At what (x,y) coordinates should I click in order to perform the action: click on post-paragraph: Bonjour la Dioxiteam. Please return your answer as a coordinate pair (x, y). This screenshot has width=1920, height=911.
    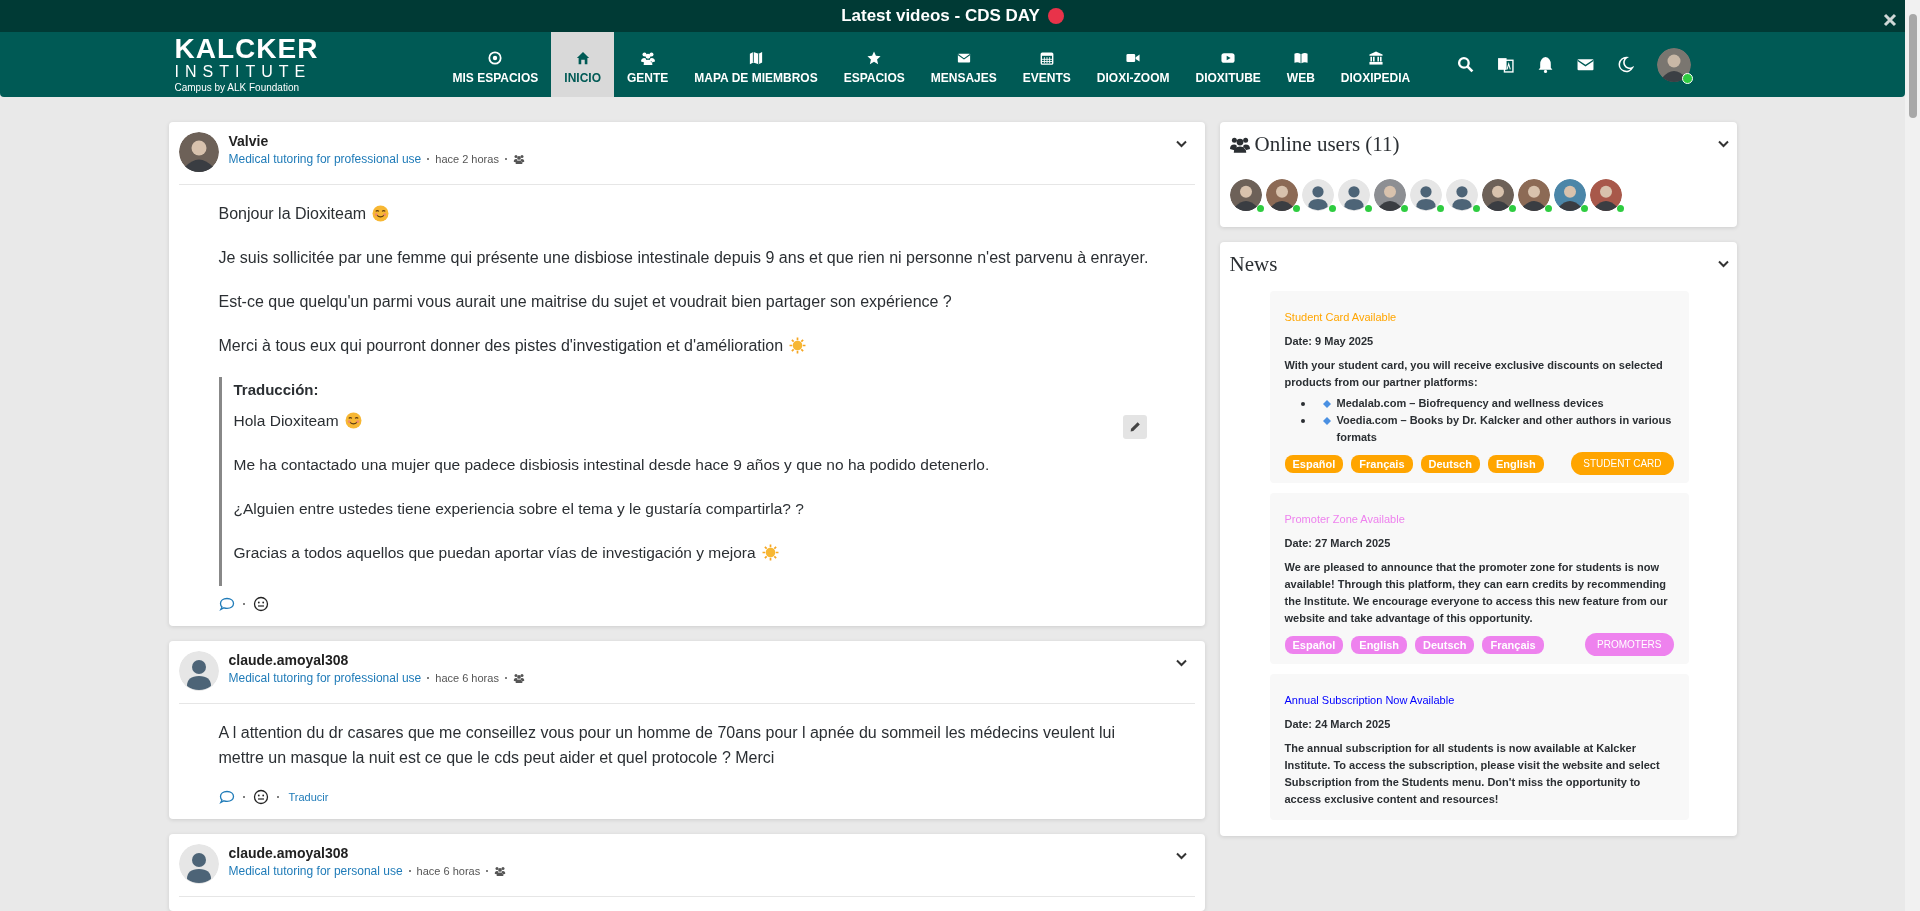
    Looking at the image, I should click on (686, 213).